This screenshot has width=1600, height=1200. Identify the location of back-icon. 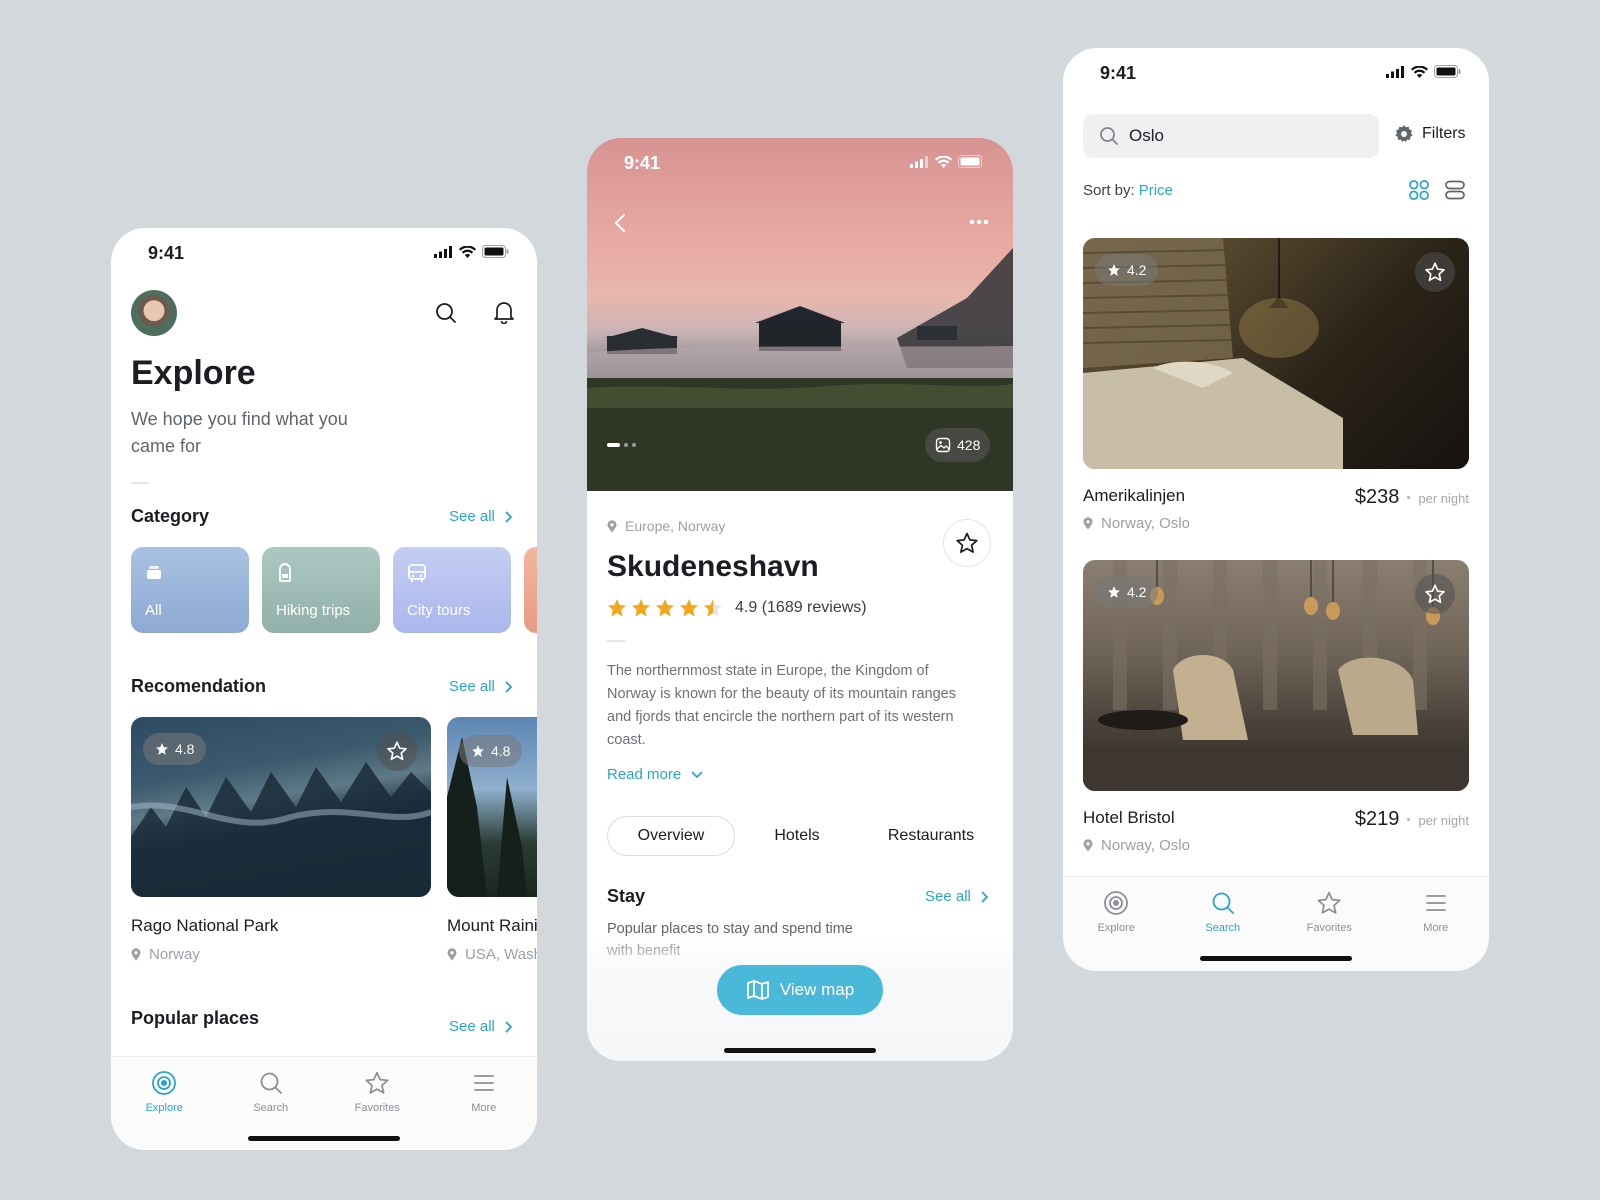
(620, 223).